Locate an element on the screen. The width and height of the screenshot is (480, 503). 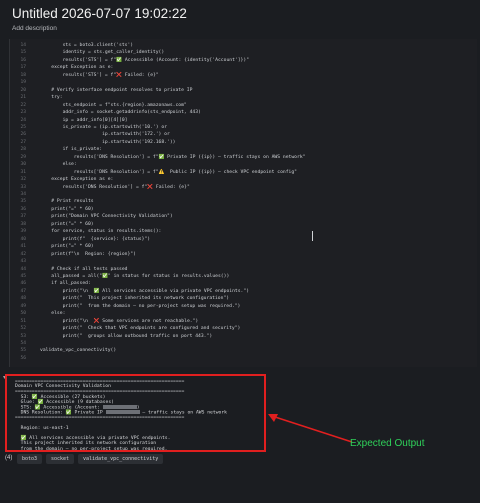
add-description-link: Add description is located at coordinates (34, 28).